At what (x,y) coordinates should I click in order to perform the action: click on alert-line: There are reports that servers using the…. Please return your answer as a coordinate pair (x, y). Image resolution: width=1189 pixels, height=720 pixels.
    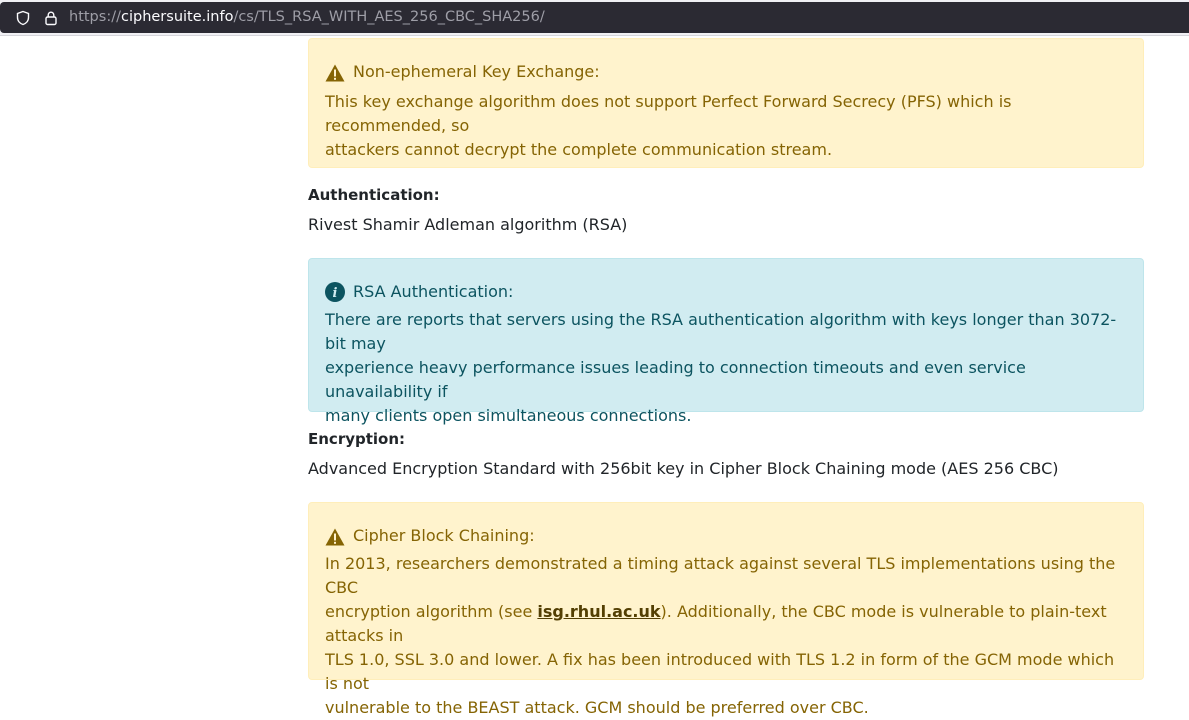
    Looking at the image, I should click on (721, 331).